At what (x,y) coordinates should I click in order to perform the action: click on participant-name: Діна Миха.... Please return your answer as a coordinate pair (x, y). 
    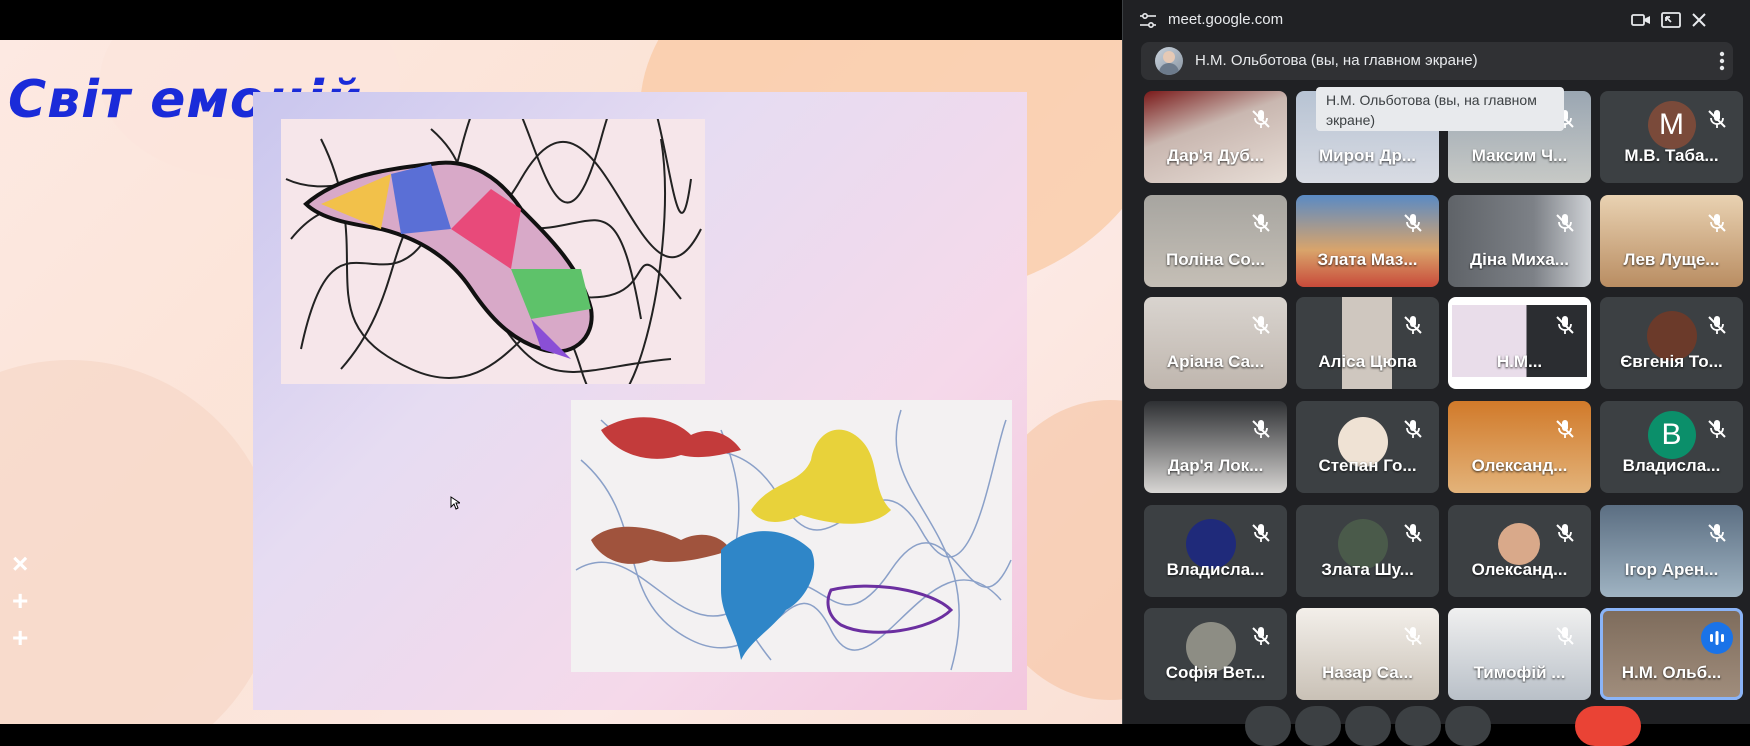
    Looking at the image, I should click on (1519, 259).